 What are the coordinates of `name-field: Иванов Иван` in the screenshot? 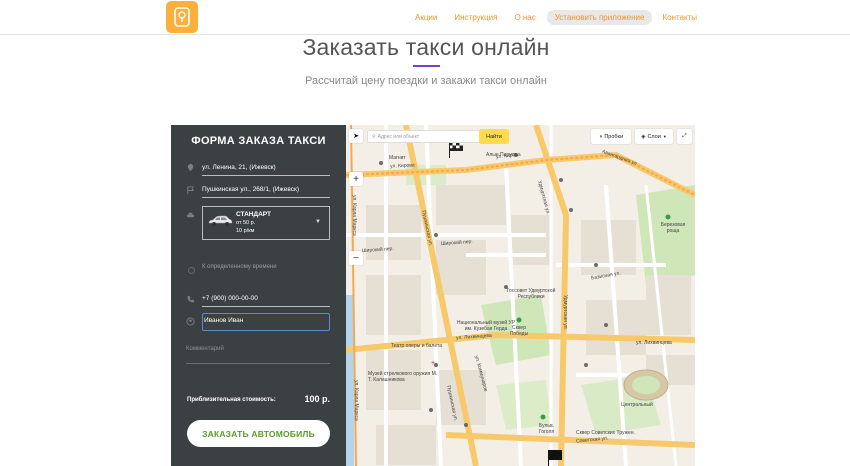 It's located at (266, 322).